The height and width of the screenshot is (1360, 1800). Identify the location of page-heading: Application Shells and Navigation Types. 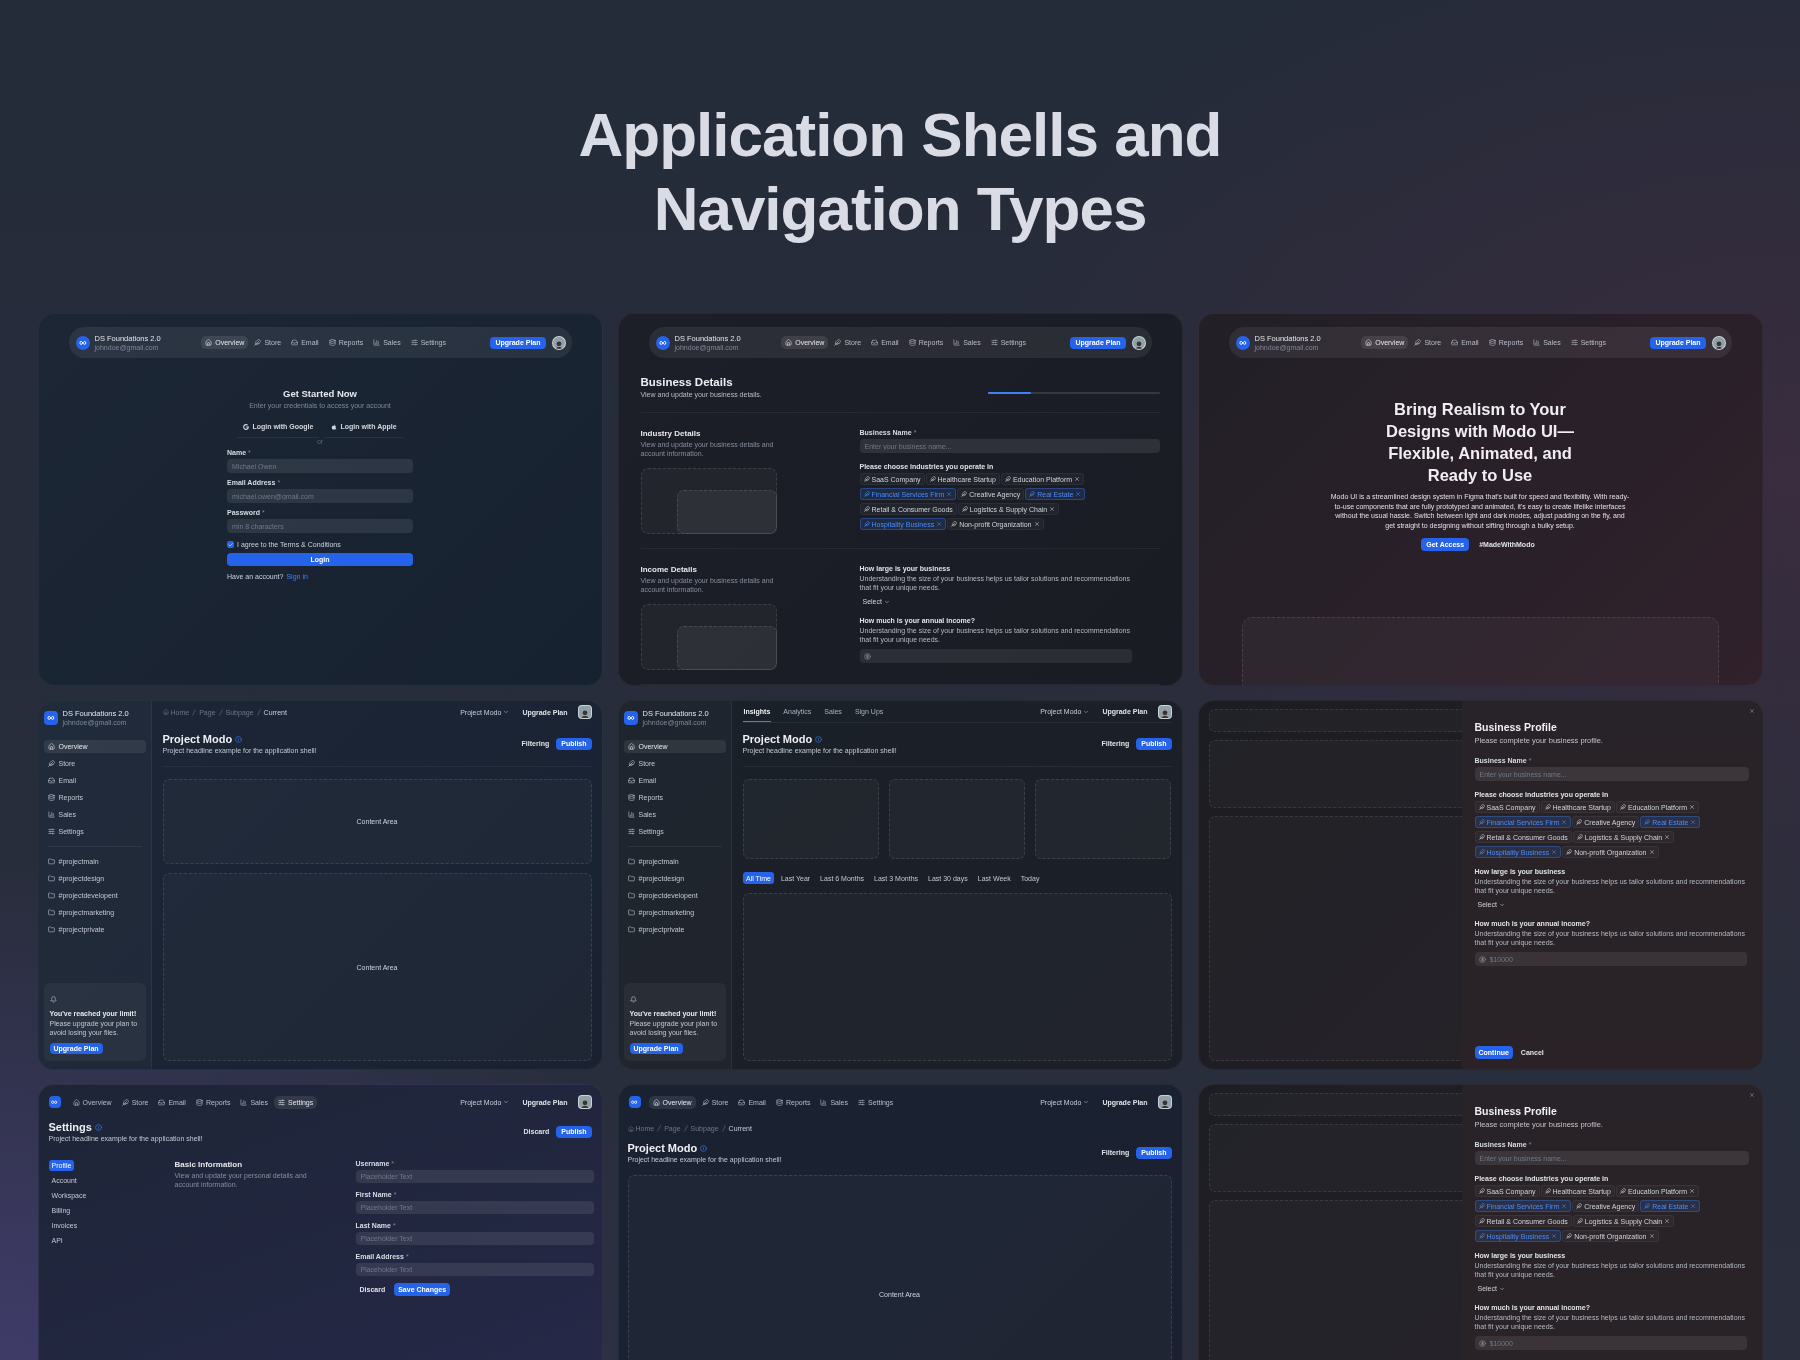
(900, 172).